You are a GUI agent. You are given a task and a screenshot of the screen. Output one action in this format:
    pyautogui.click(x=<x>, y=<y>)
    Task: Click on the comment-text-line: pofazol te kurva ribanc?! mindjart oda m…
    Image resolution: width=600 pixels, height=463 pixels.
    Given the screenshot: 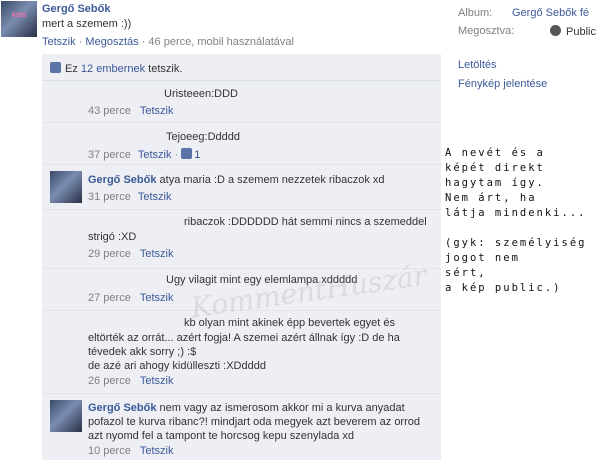 What is the action you would take?
    pyautogui.click(x=254, y=422)
    